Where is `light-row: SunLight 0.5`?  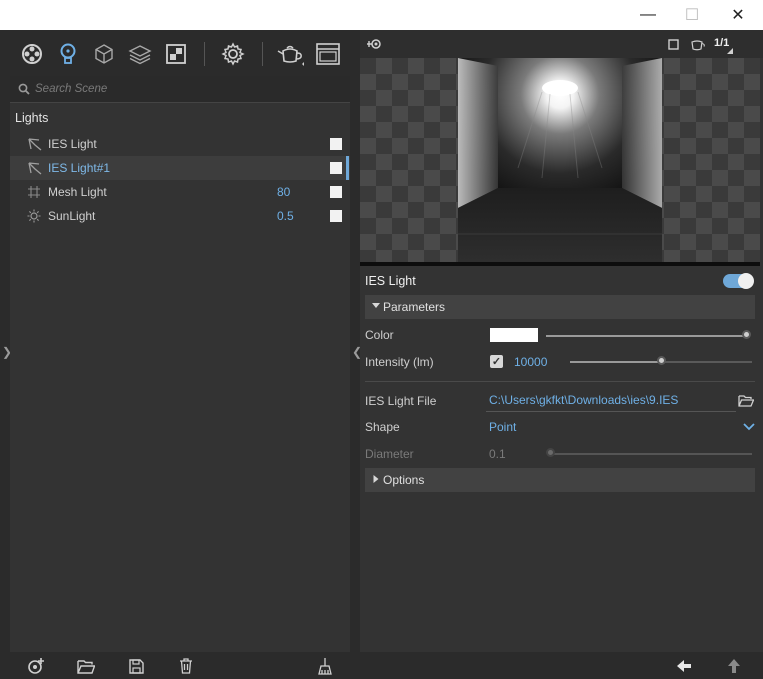 light-row: SunLight 0.5 is located at coordinates (180, 216).